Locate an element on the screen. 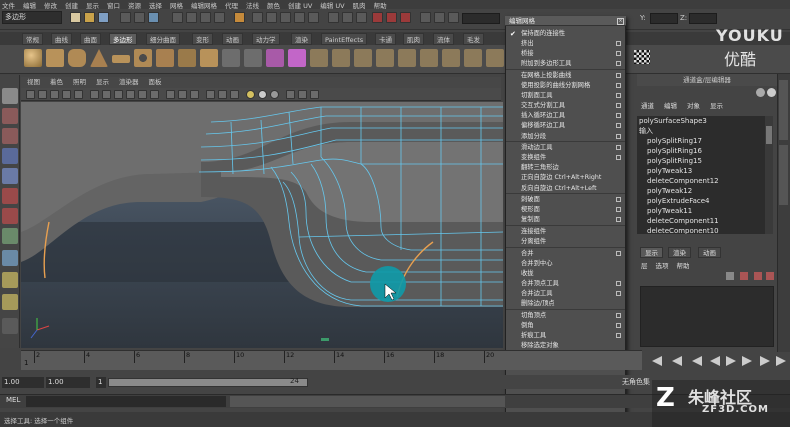  mirror-icon is located at coordinates (297, 58).